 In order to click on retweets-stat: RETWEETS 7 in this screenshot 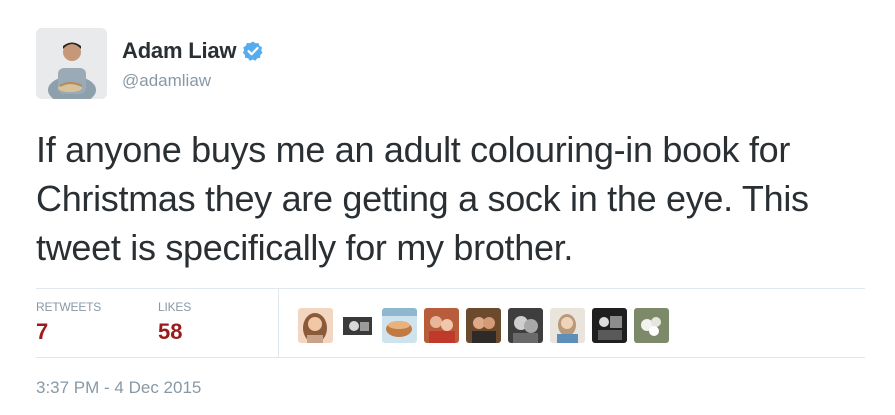, I will do `click(68, 322)`.